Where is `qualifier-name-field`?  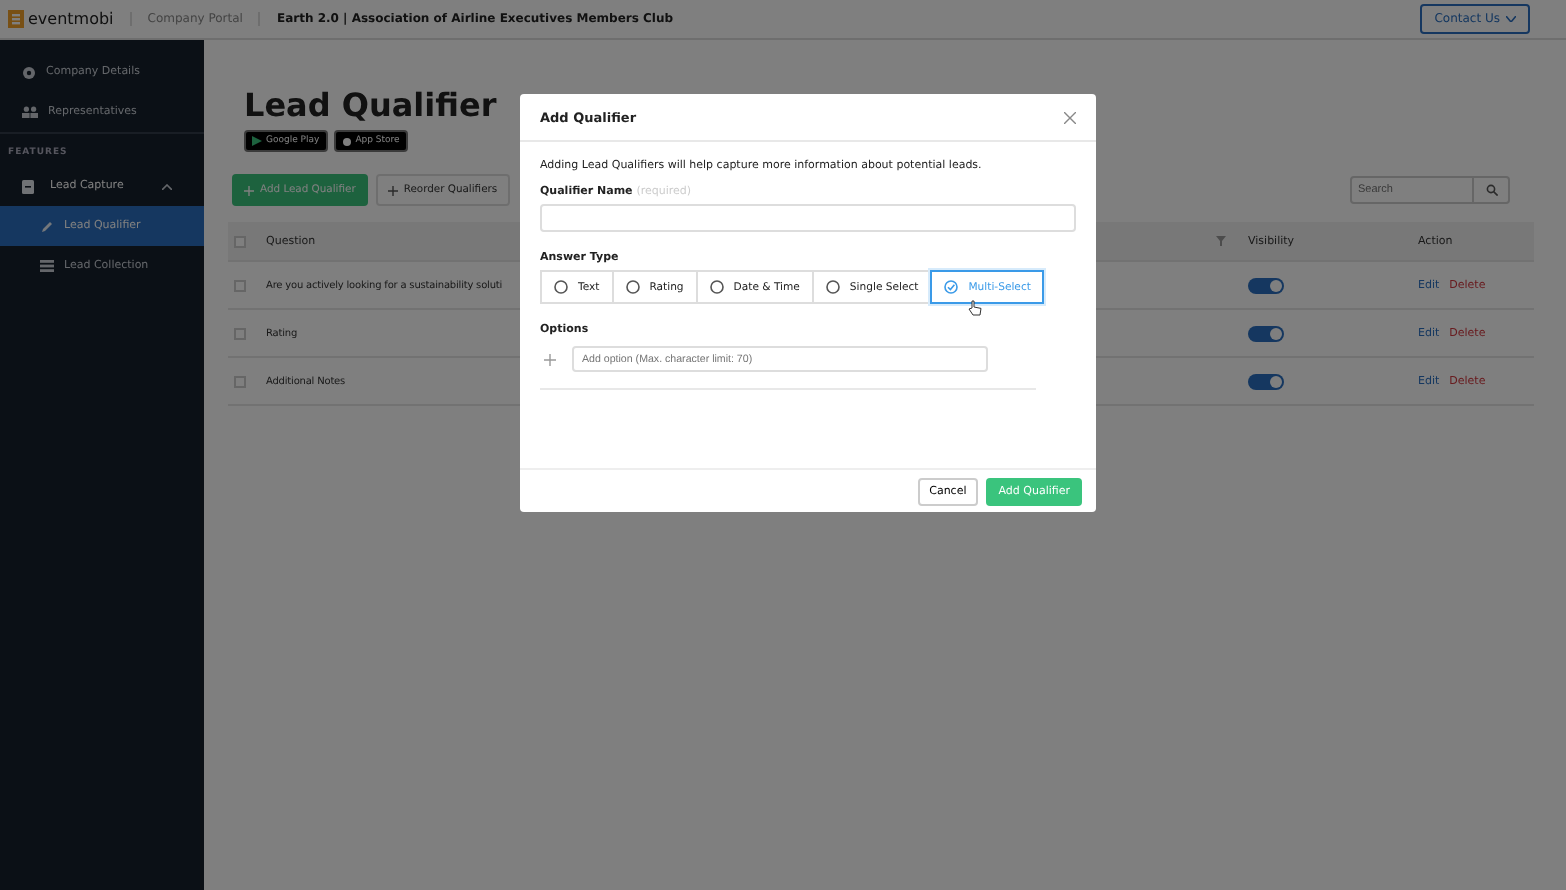
qualifier-name-field is located at coordinates (808, 218).